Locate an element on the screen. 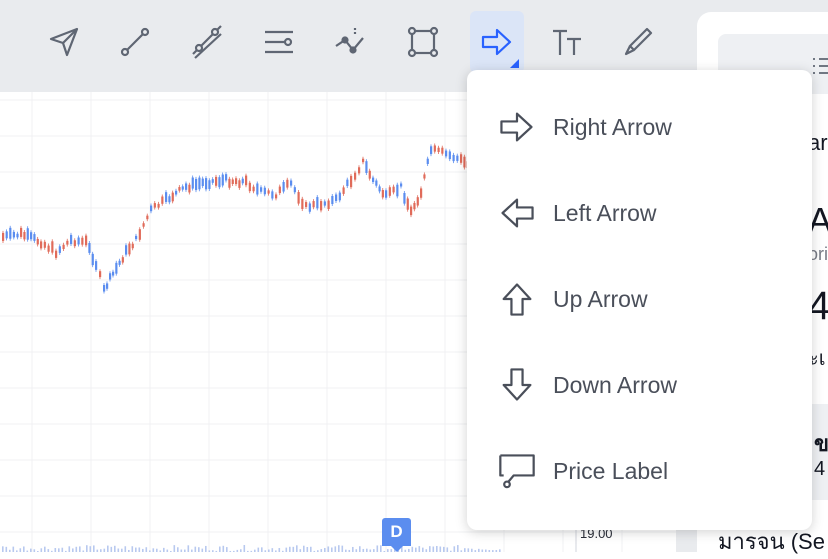  text-icon is located at coordinates (567, 42).